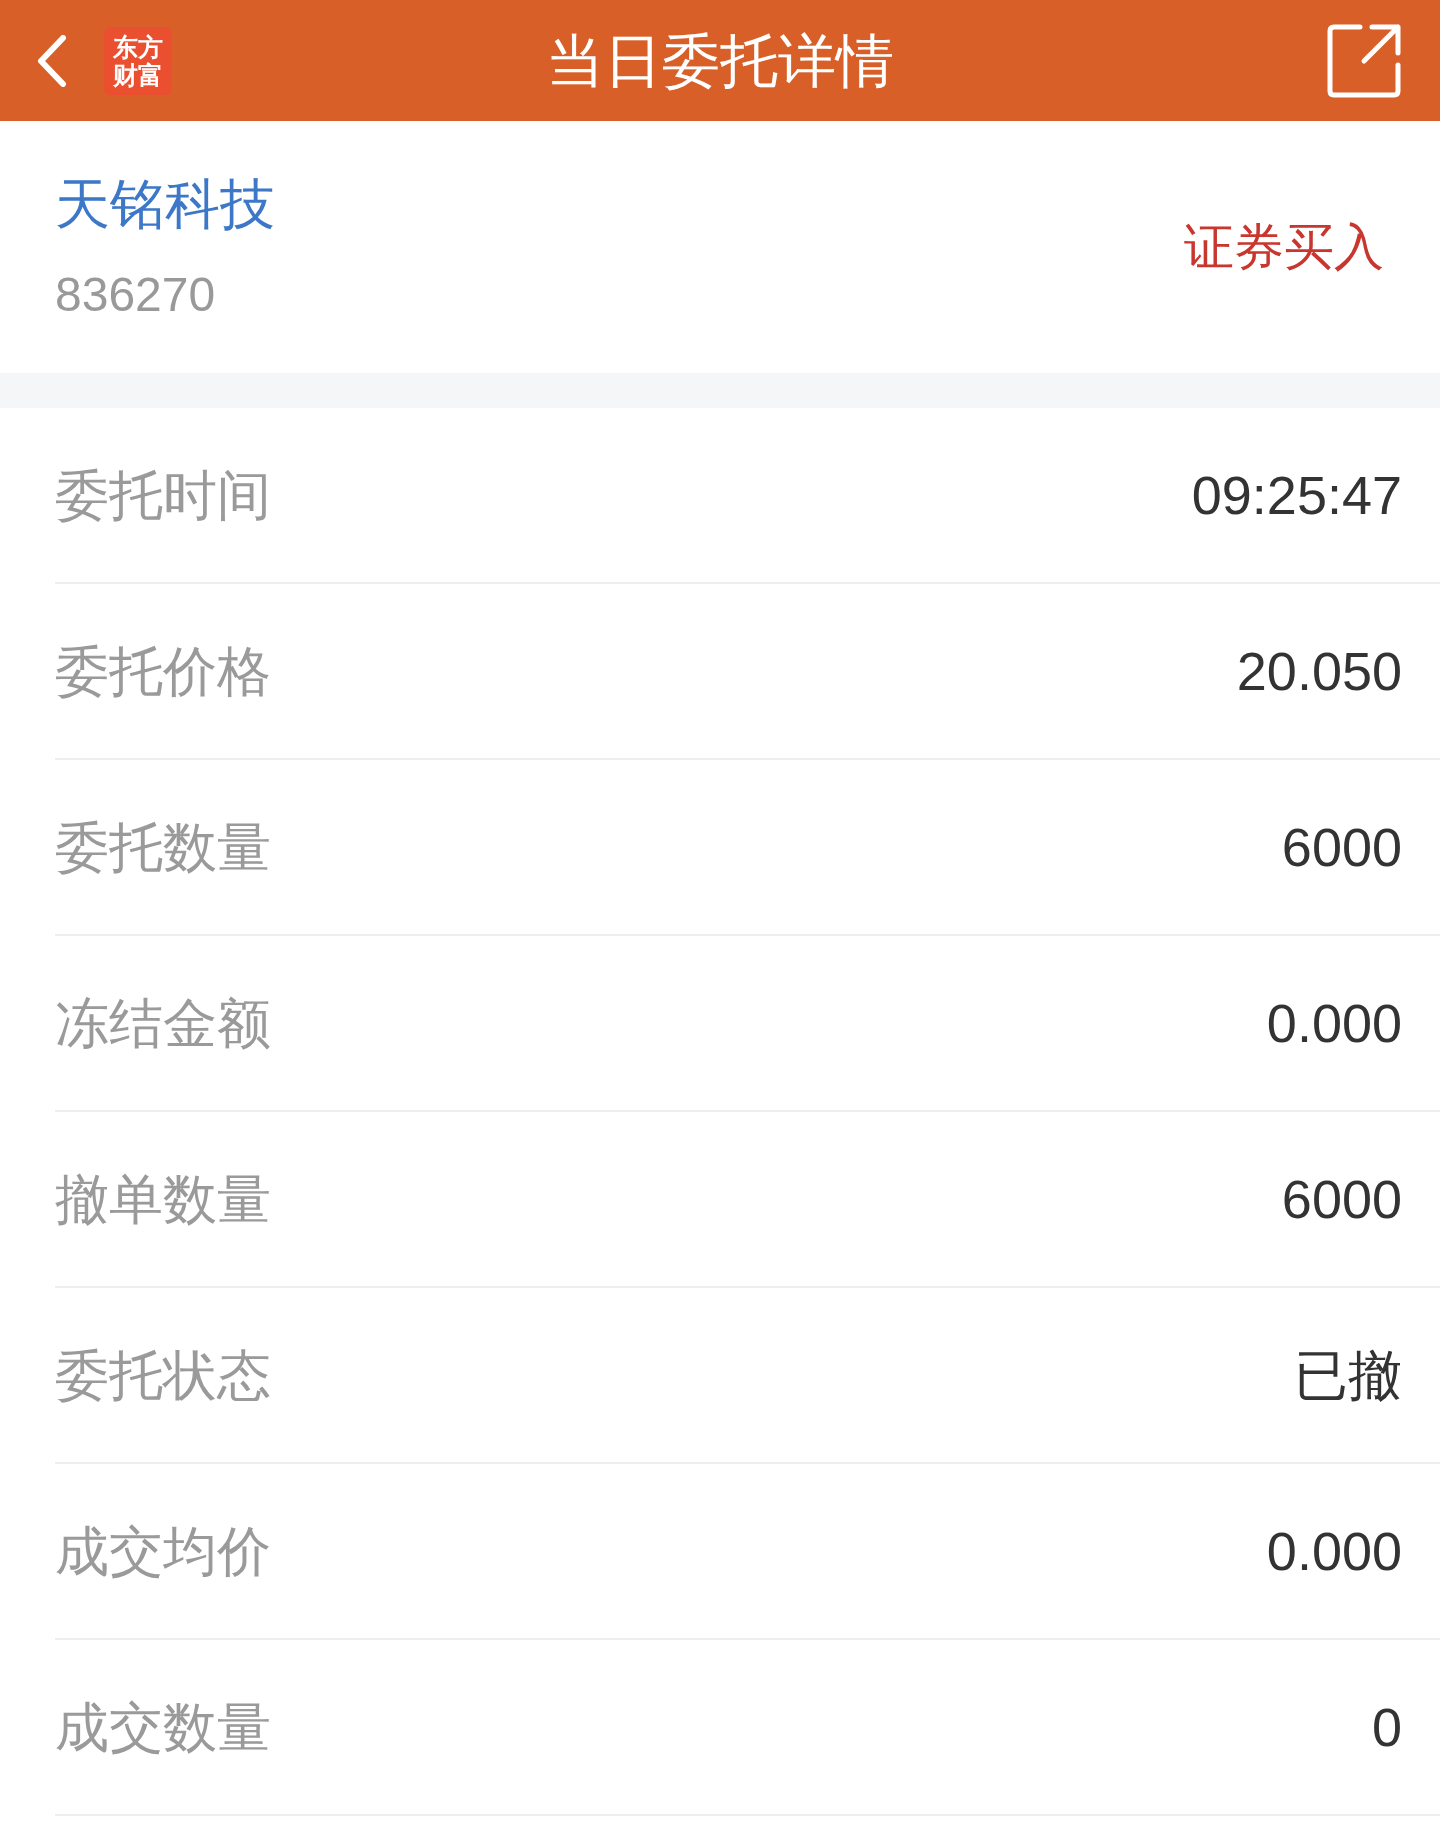 This screenshot has height=1842, width=1440. I want to click on stock-code: 836270, so click(136, 295).